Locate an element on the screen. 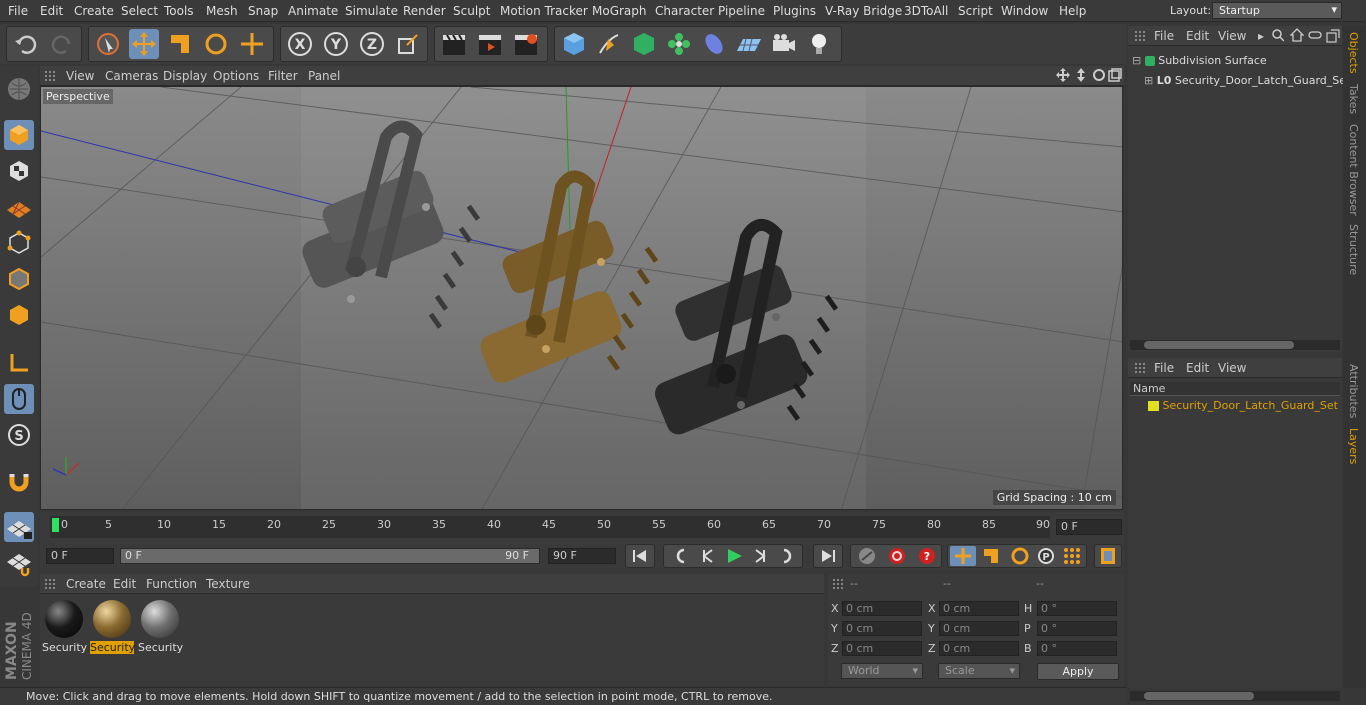  expand-plus-icon: ⊞ is located at coordinates (1148, 80).